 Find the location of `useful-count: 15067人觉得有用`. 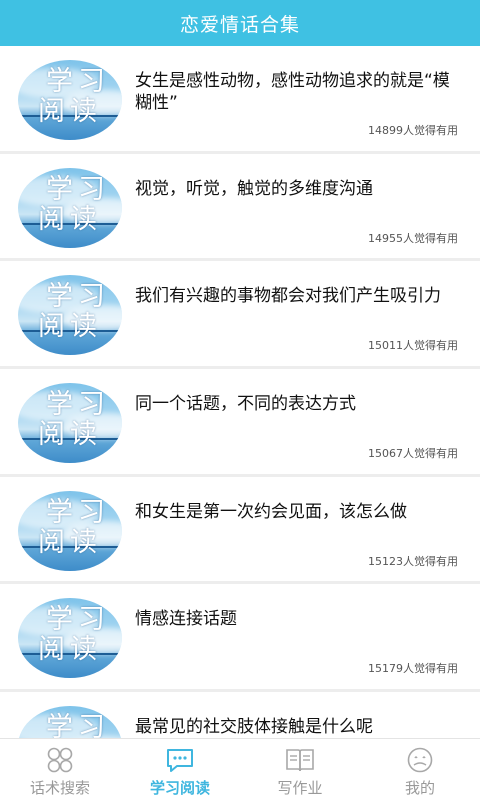

useful-count: 15067人觉得有用 is located at coordinates (413, 454).